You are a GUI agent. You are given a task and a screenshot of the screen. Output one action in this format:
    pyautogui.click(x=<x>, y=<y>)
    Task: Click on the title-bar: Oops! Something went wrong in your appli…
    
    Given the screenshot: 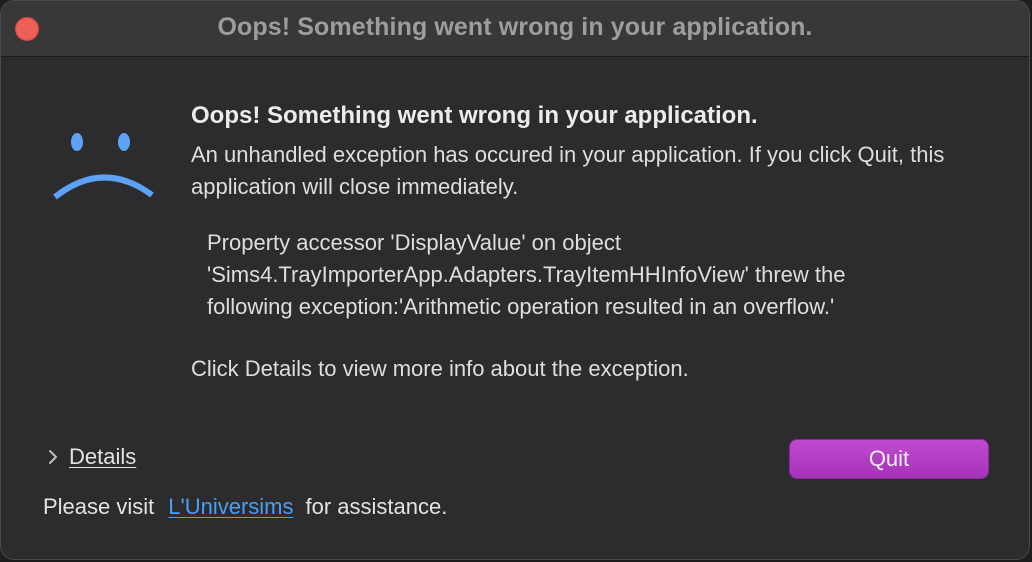 What is the action you would take?
    pyautogui.click(x=515, y=29)
    